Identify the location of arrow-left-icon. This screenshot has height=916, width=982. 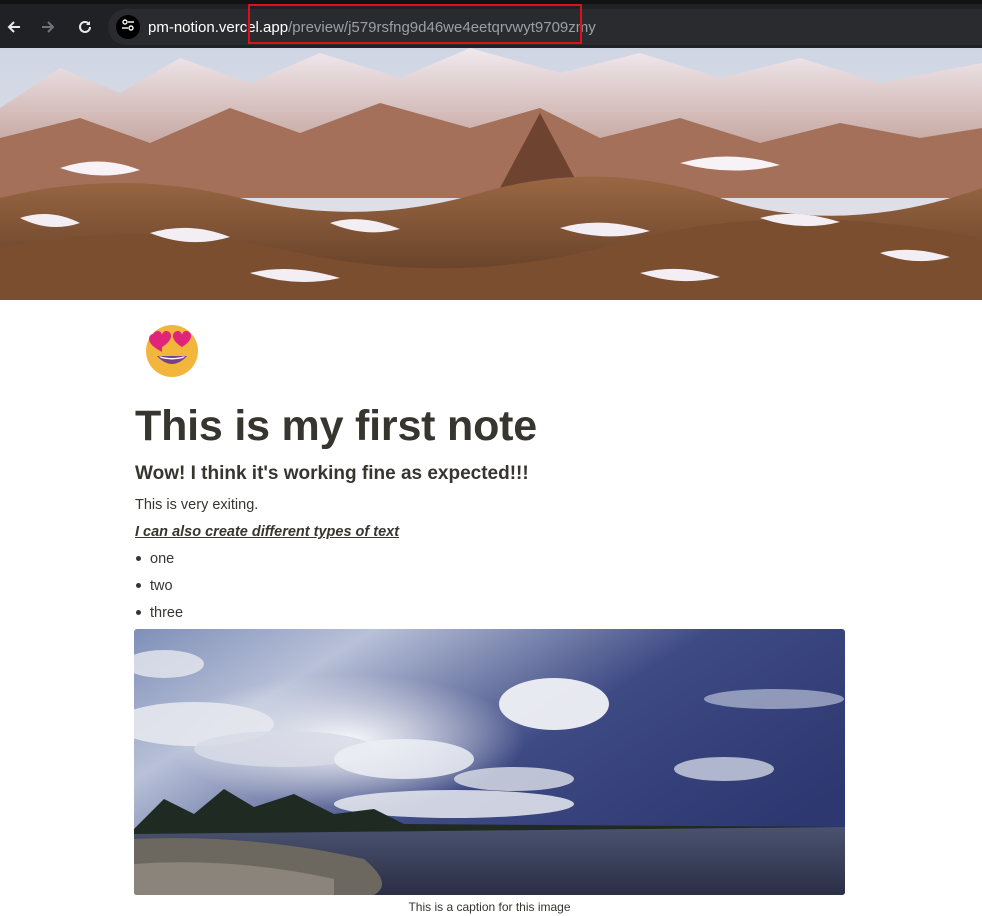
(14, 27).